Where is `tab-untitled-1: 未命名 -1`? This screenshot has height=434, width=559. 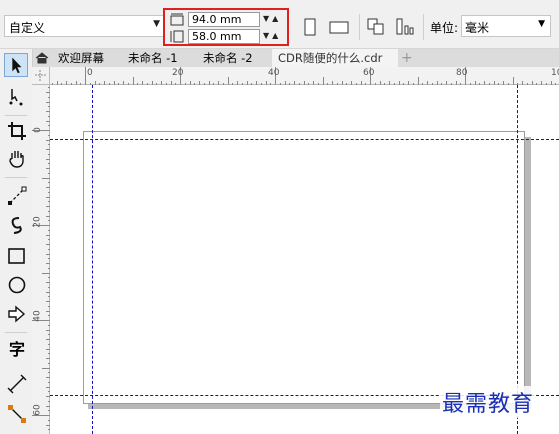
tab-untitled-1: 未命名 -1 is located at coordinates (161, 58).